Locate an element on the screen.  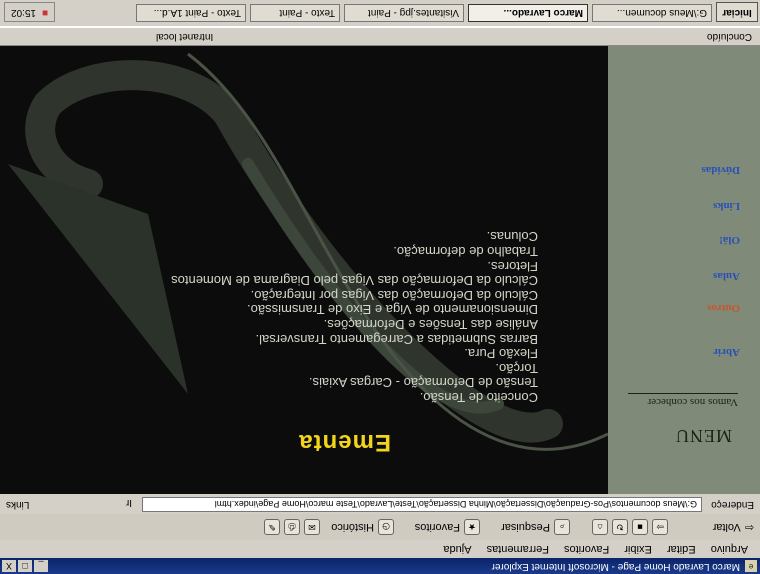
history-label: Histórico is located at coordinates (352, 527).